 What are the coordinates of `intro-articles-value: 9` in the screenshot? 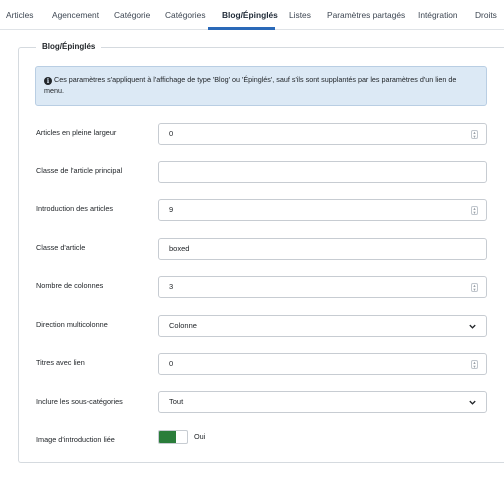 It's located at (171, 209).